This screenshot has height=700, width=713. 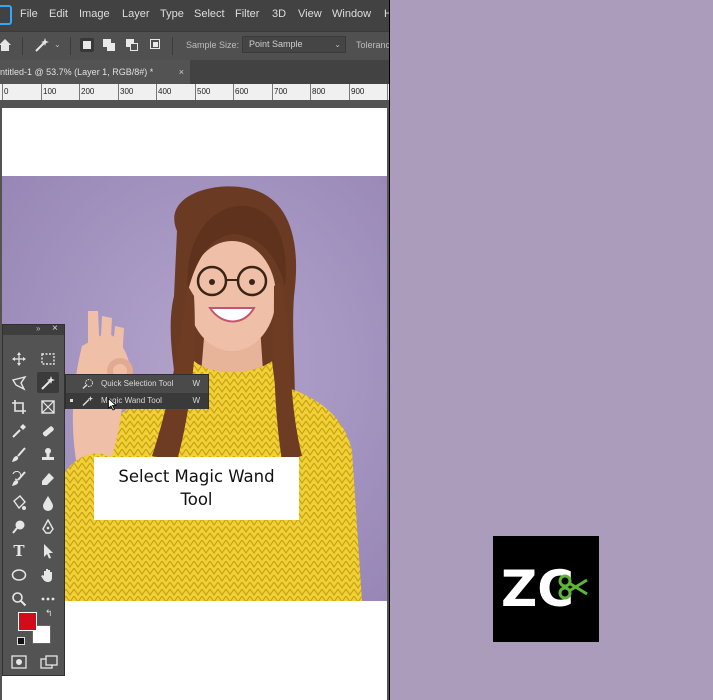 I want to click on dodge-icon, so click(x=18, y=527).